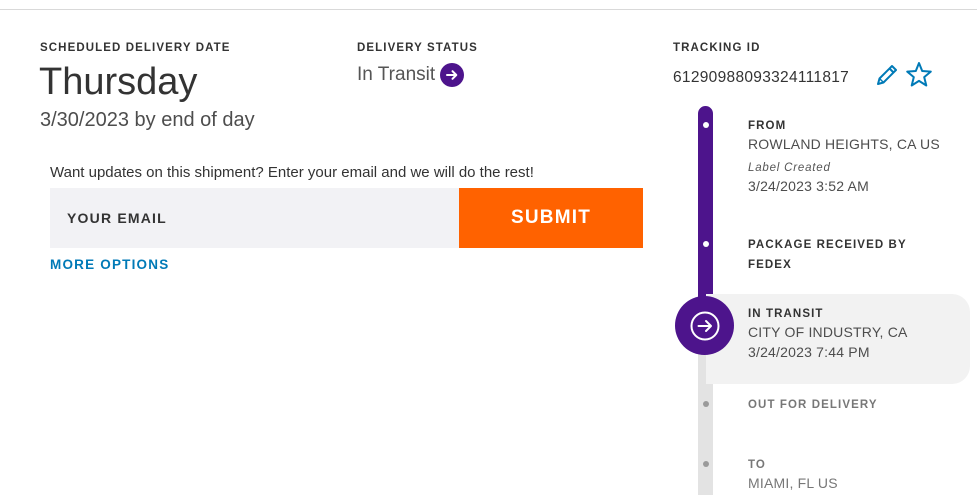  I want to click on event-location: MIAMI, FL US, so click(793, 483).